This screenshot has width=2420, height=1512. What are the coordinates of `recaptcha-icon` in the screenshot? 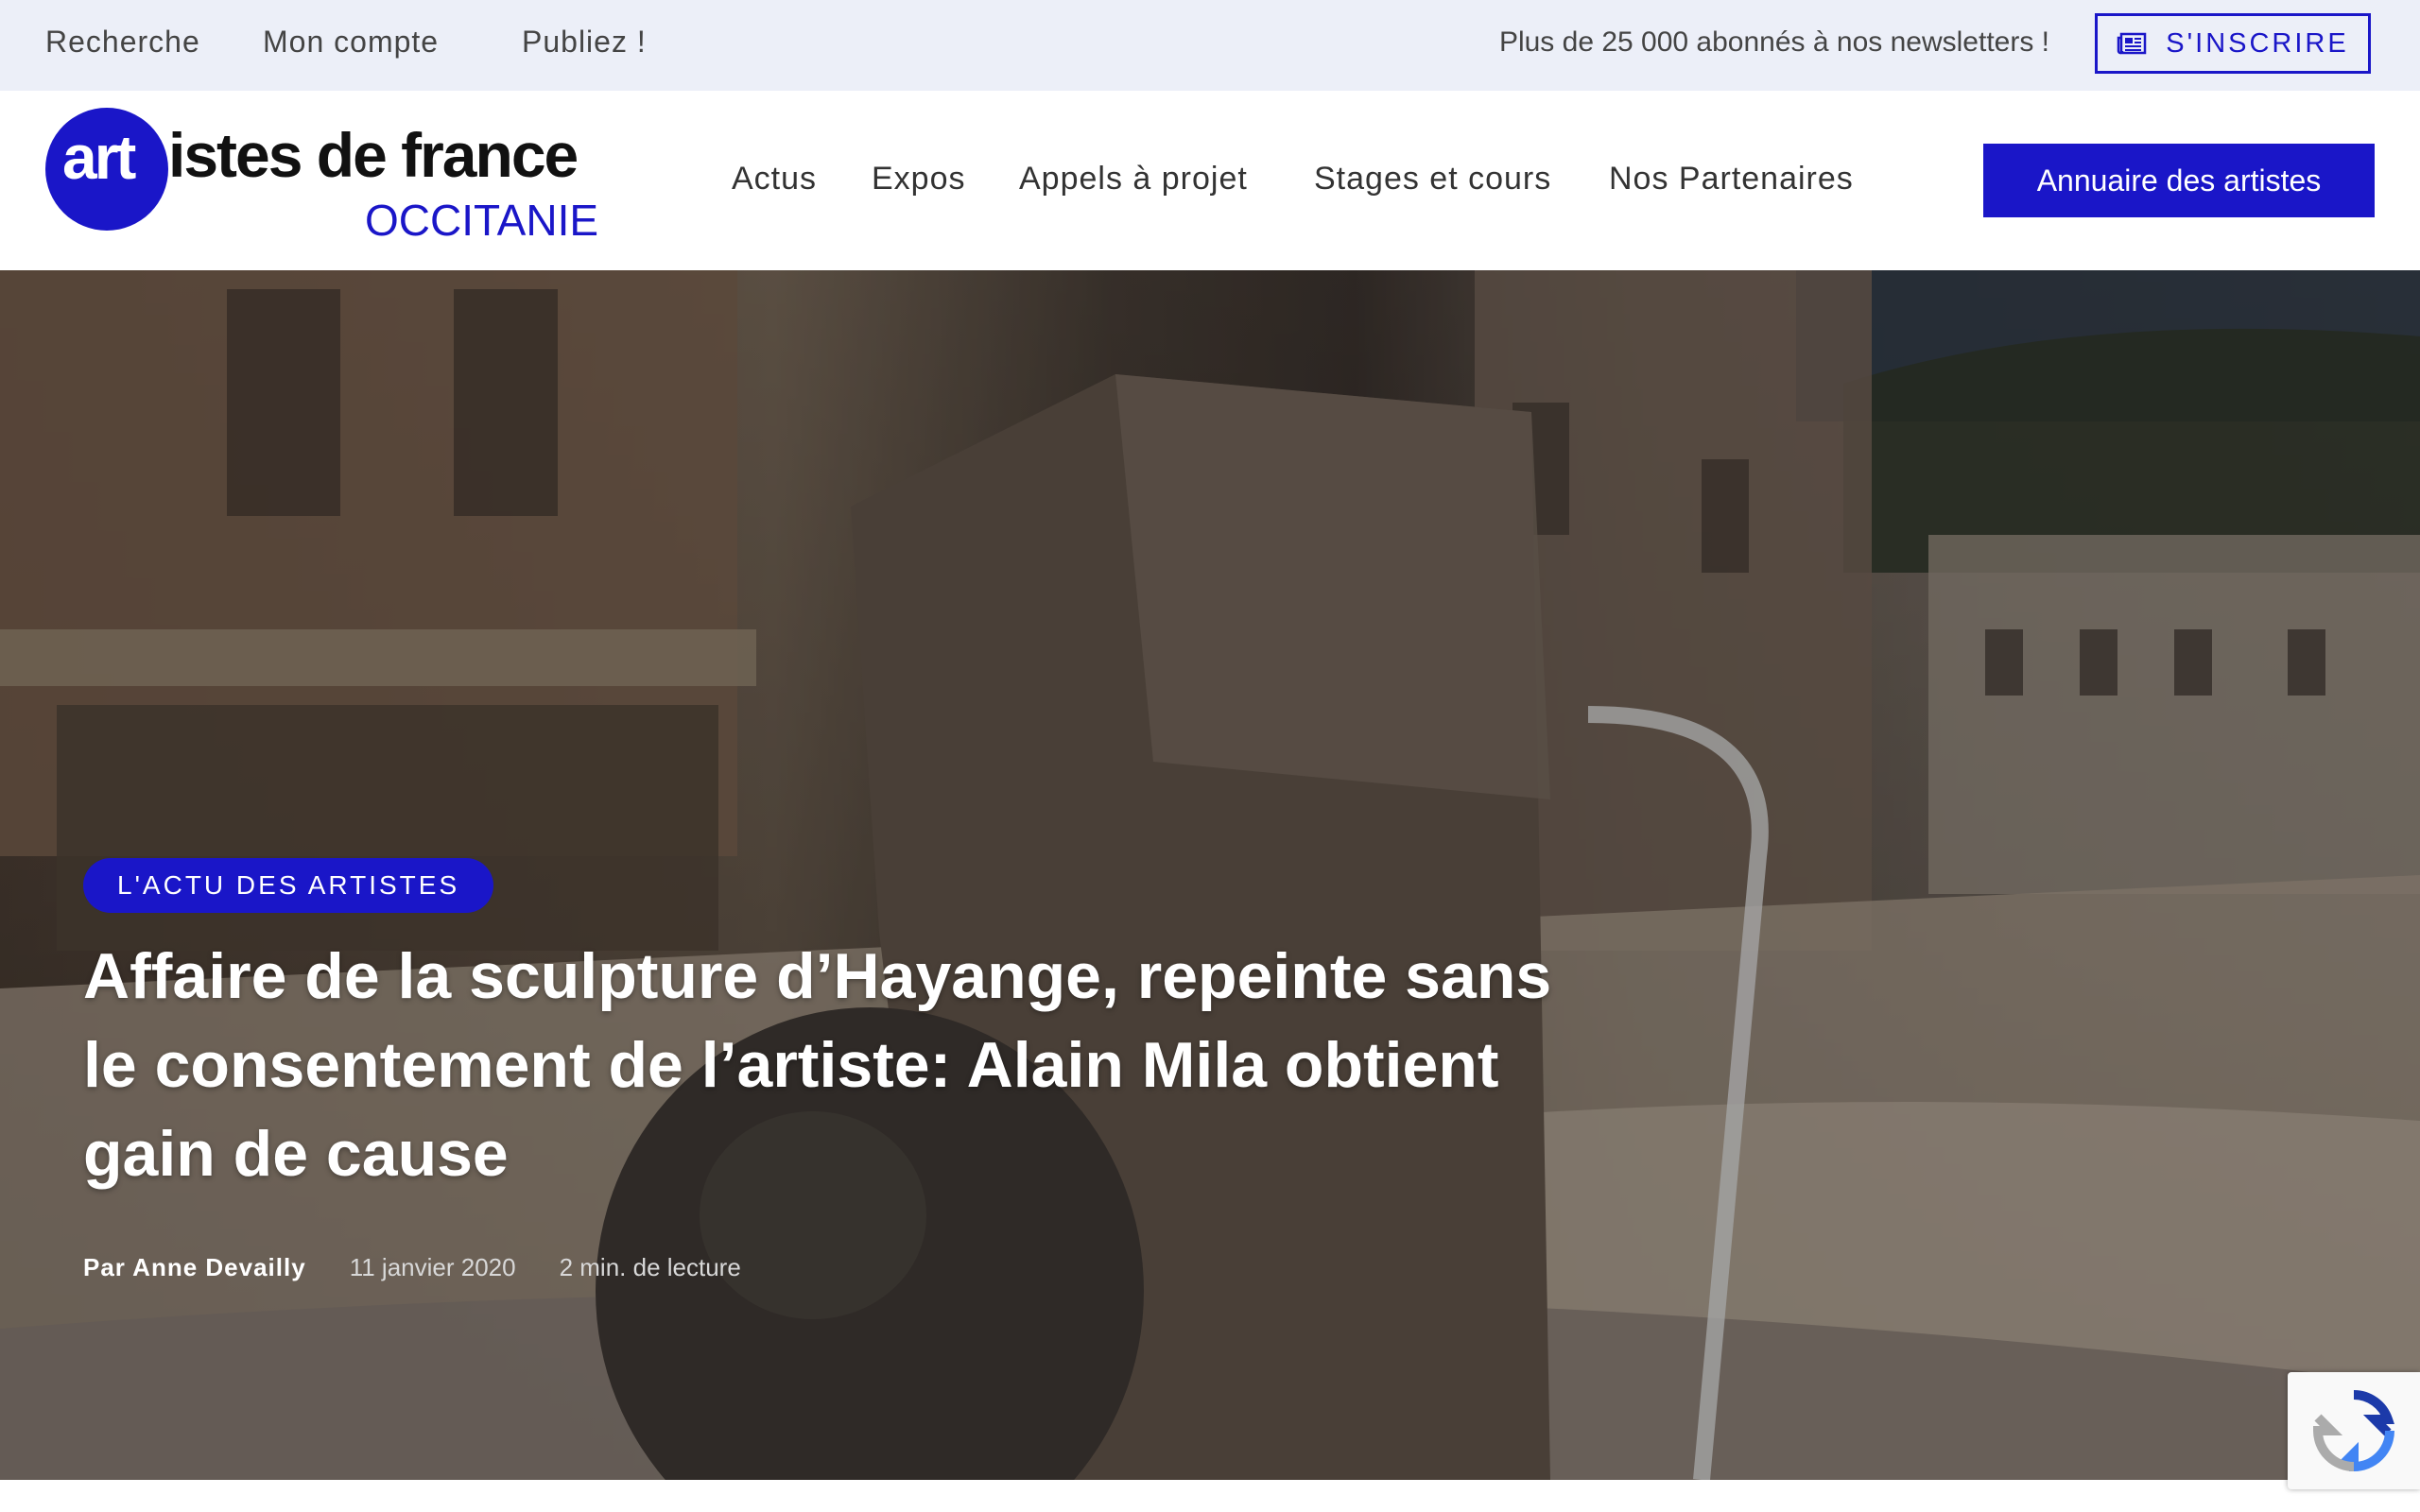 It's located at (2353, 1431).